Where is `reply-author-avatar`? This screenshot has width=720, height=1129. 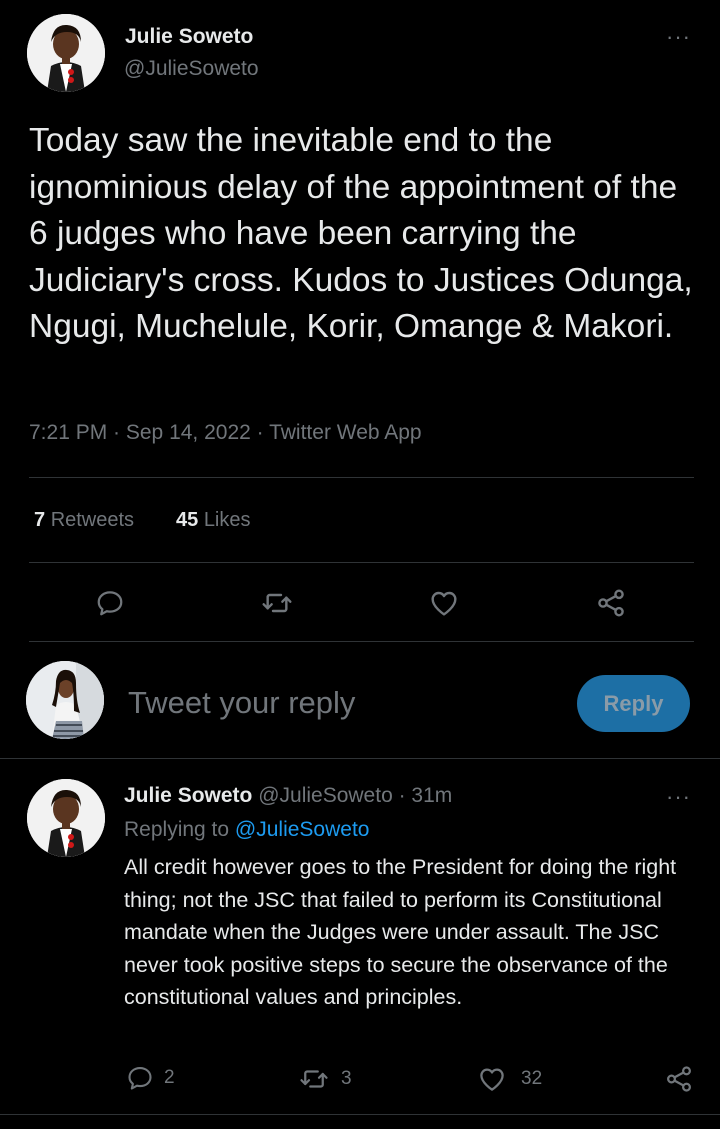 reply-author-avatar is located at coordinates (66, 818).